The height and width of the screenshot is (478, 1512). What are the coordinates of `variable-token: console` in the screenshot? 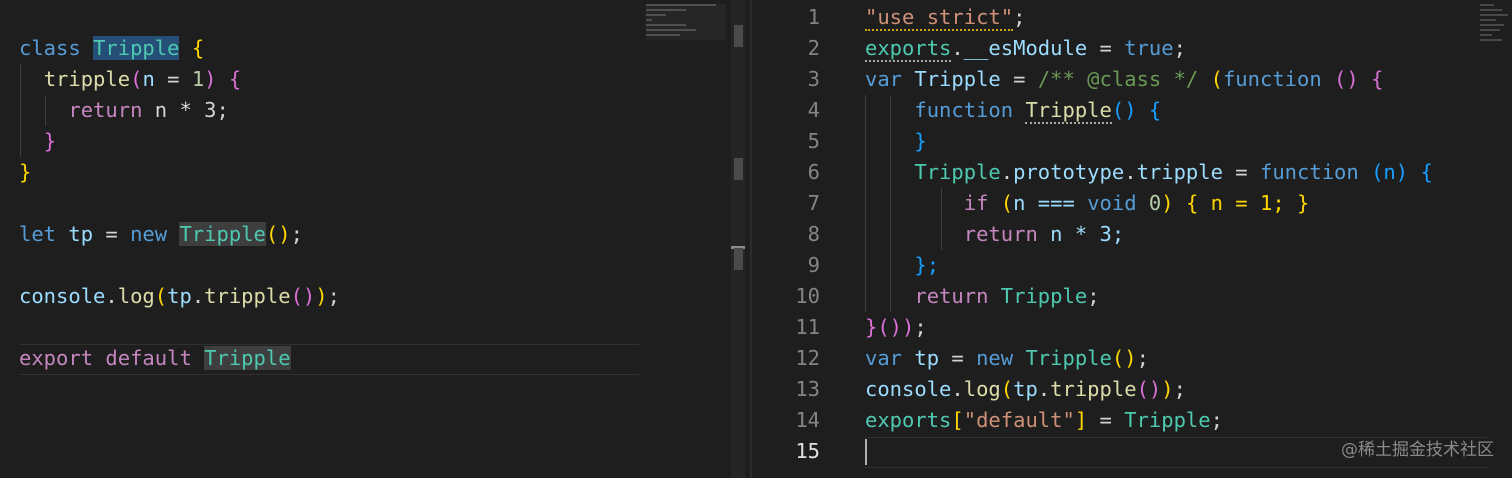 It's located at (908, 389).